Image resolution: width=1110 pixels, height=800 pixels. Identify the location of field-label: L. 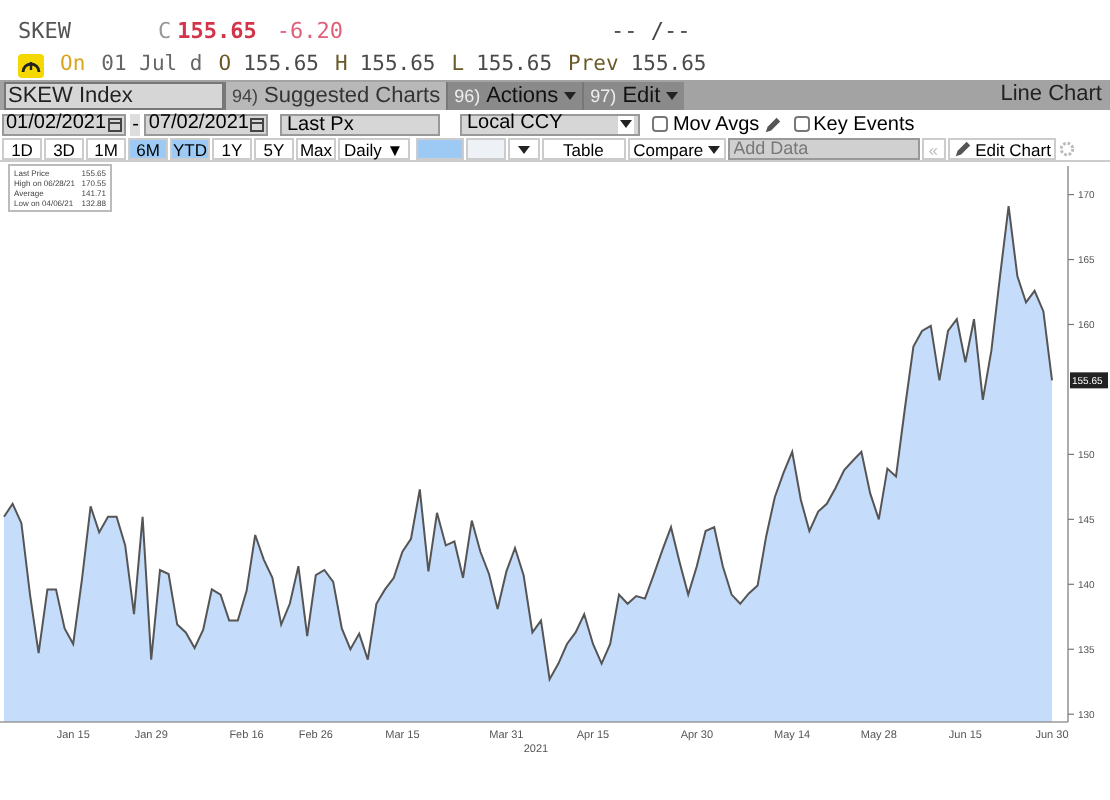
(458, 64).